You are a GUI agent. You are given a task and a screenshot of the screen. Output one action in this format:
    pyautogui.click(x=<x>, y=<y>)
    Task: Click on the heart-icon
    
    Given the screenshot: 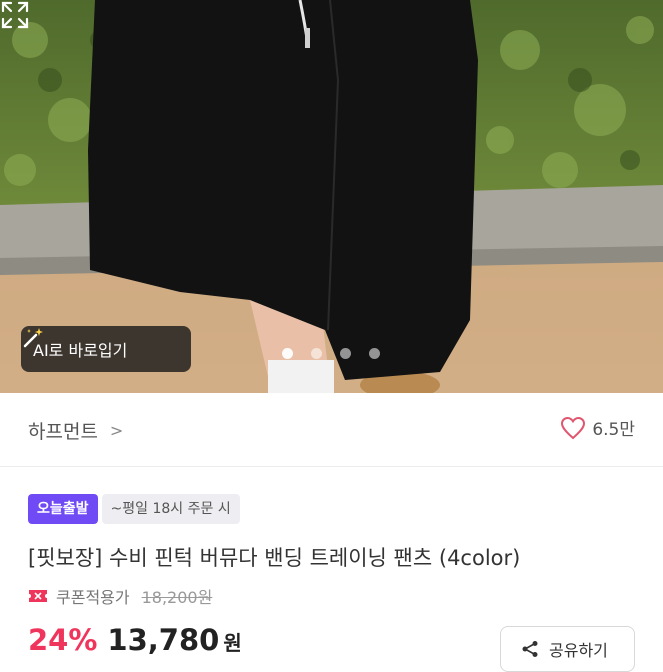 What is the action you would take?
    pyautogui.click(x=573, y=427)
    